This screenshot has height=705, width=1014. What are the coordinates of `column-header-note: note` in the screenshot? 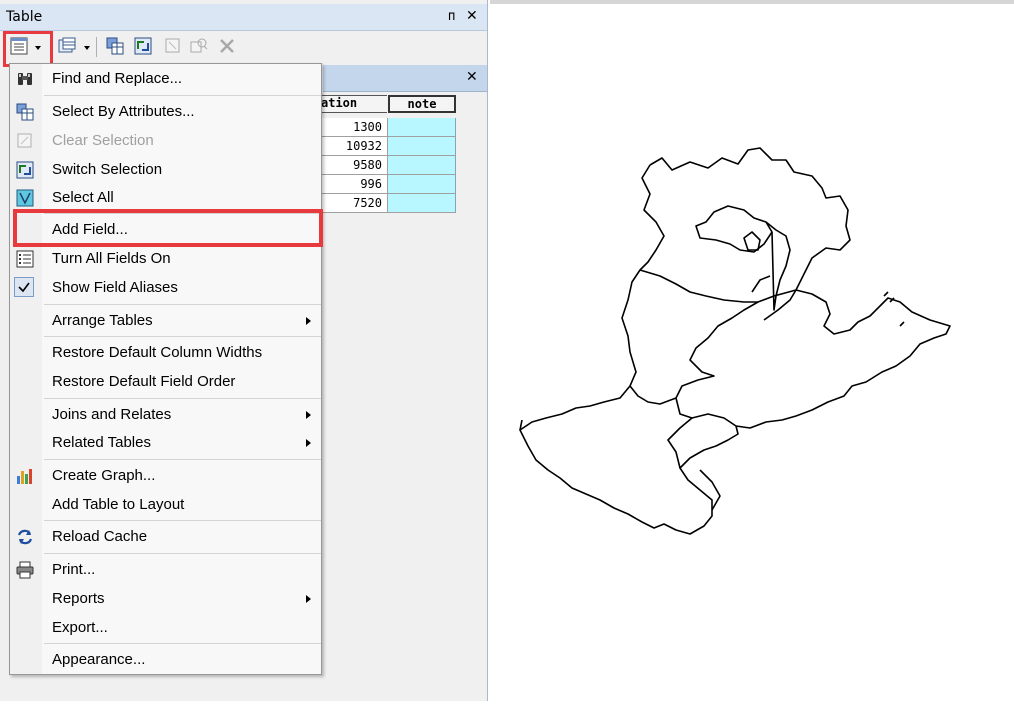 It's located at (422, 104).